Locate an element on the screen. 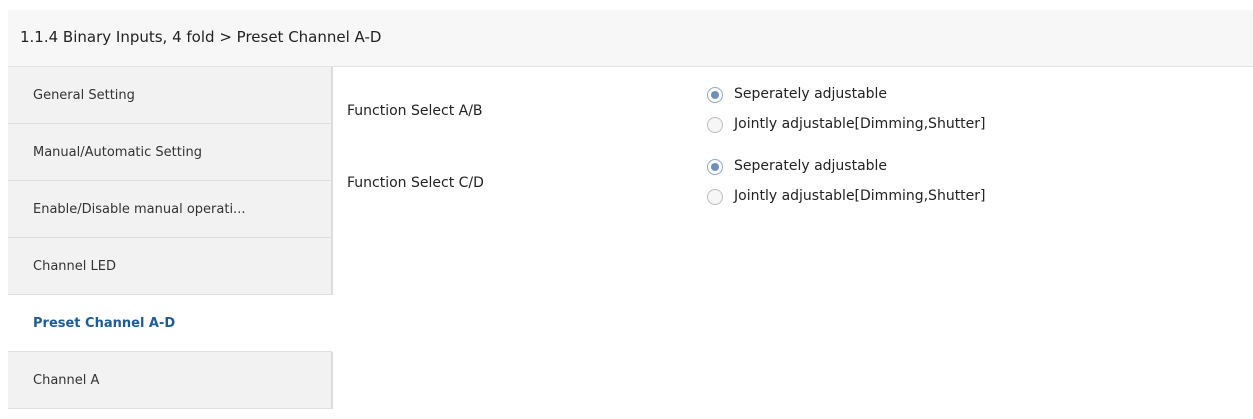 This screenshot has width=1253, height=419. function-select-ab-option-separately: Seperately adjustable is located at coordinates (917, 96).